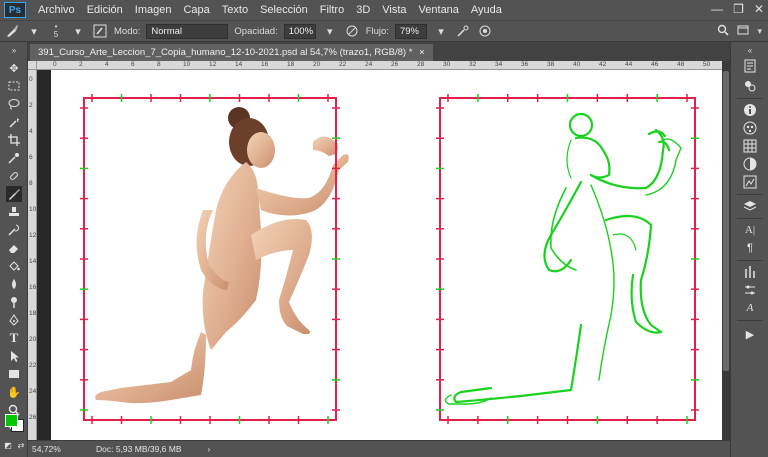  Describe the element at coordinates (750, 50) in the screenshot. I see `collapse-panels-icon: «` at that location.